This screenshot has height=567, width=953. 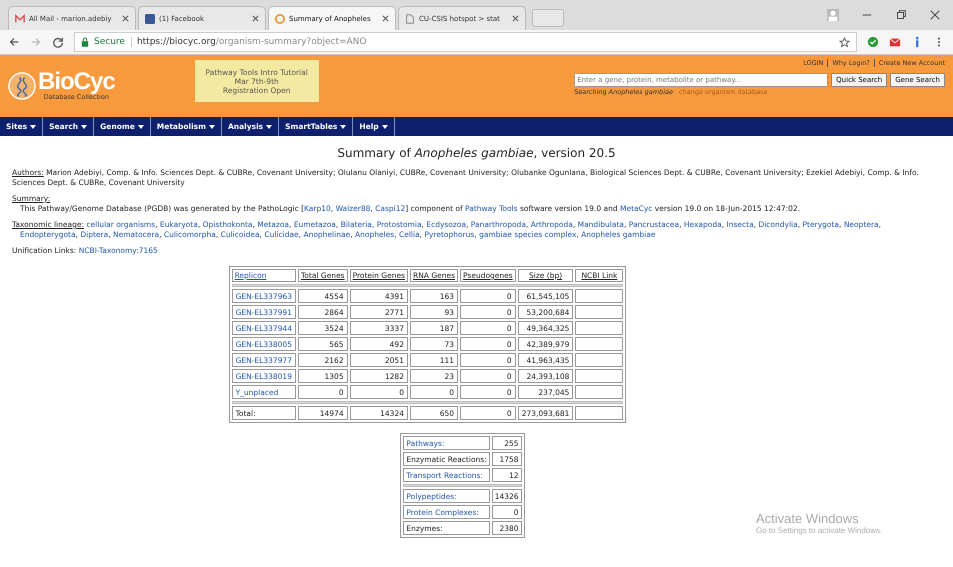 What do you see at coordinates (85, 42) in the screenshot?
I see `lock-icon` at bounding box center [85, 42].